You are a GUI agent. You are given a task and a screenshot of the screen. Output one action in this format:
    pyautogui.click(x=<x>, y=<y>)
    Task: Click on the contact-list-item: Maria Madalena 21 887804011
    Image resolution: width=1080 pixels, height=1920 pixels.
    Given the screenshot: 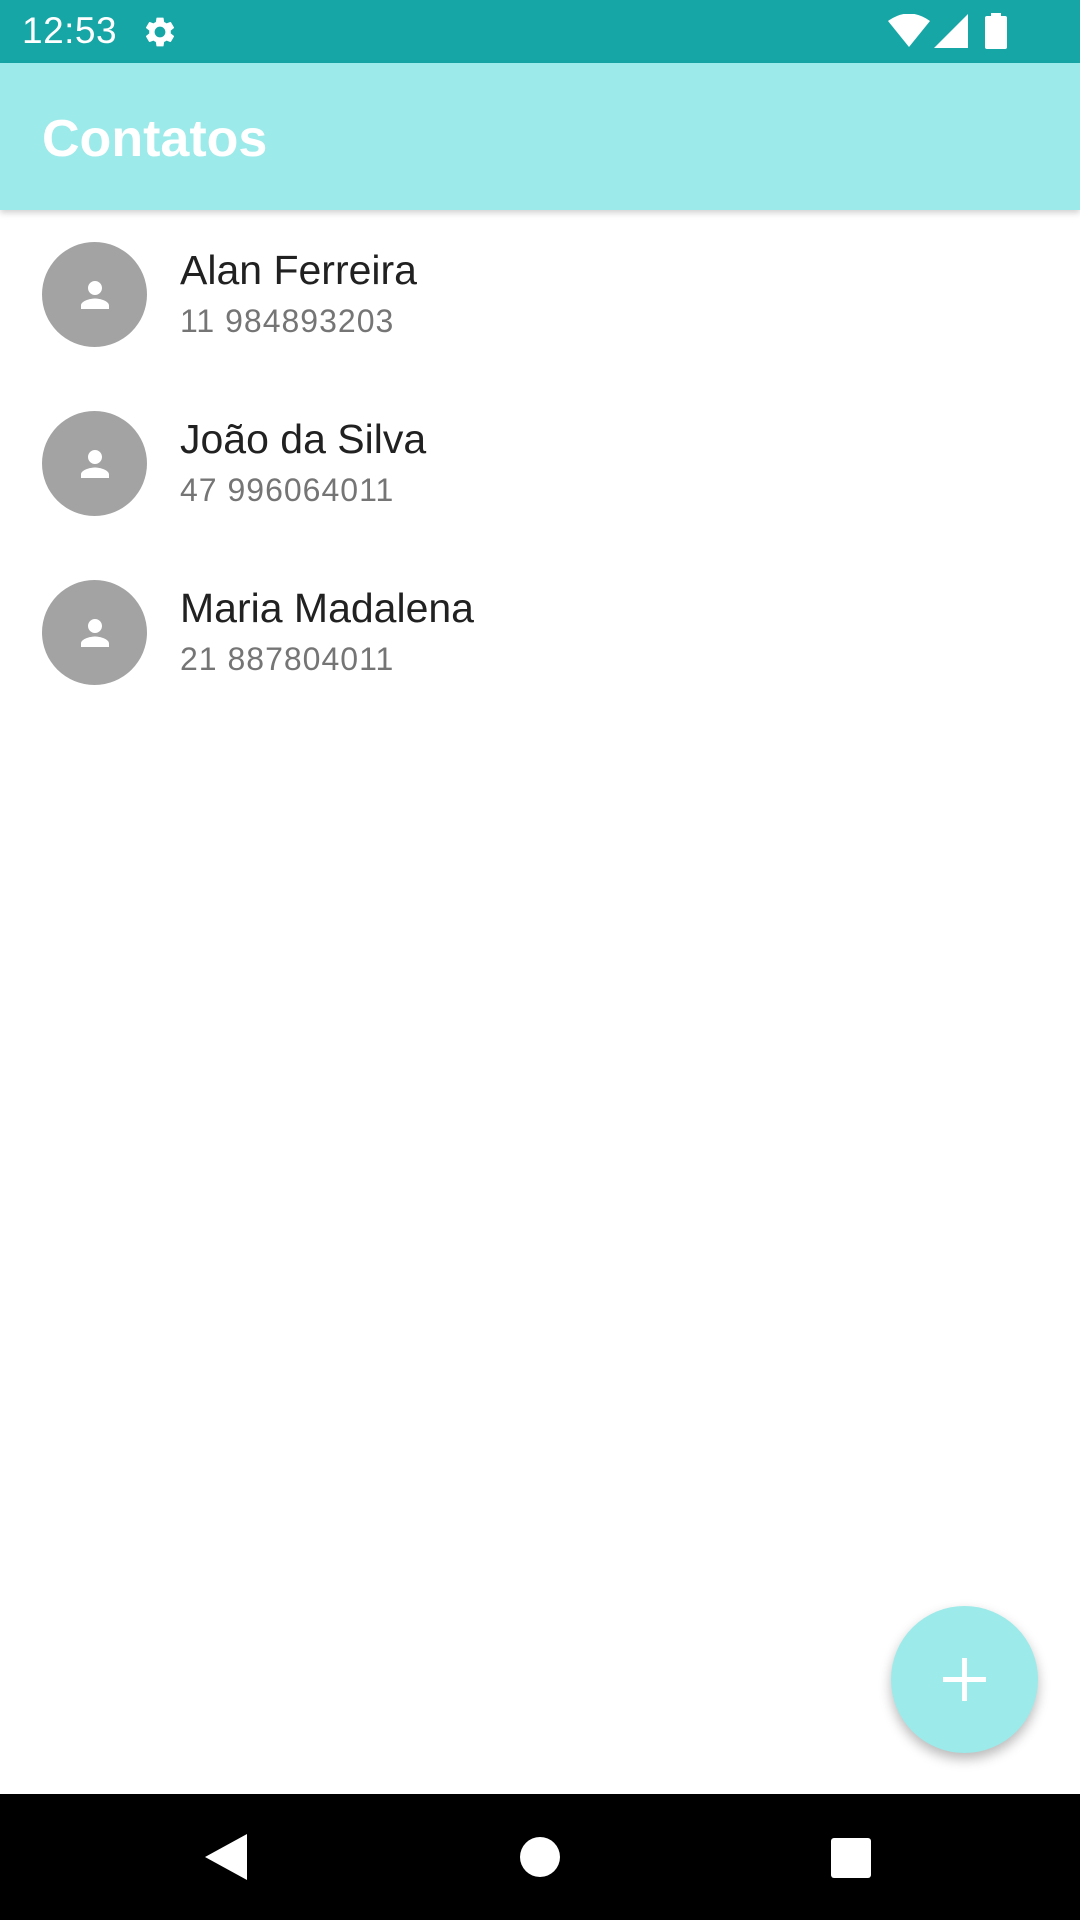 What is the action you would take?
    pyautogui.click(x=540, y=632)
    